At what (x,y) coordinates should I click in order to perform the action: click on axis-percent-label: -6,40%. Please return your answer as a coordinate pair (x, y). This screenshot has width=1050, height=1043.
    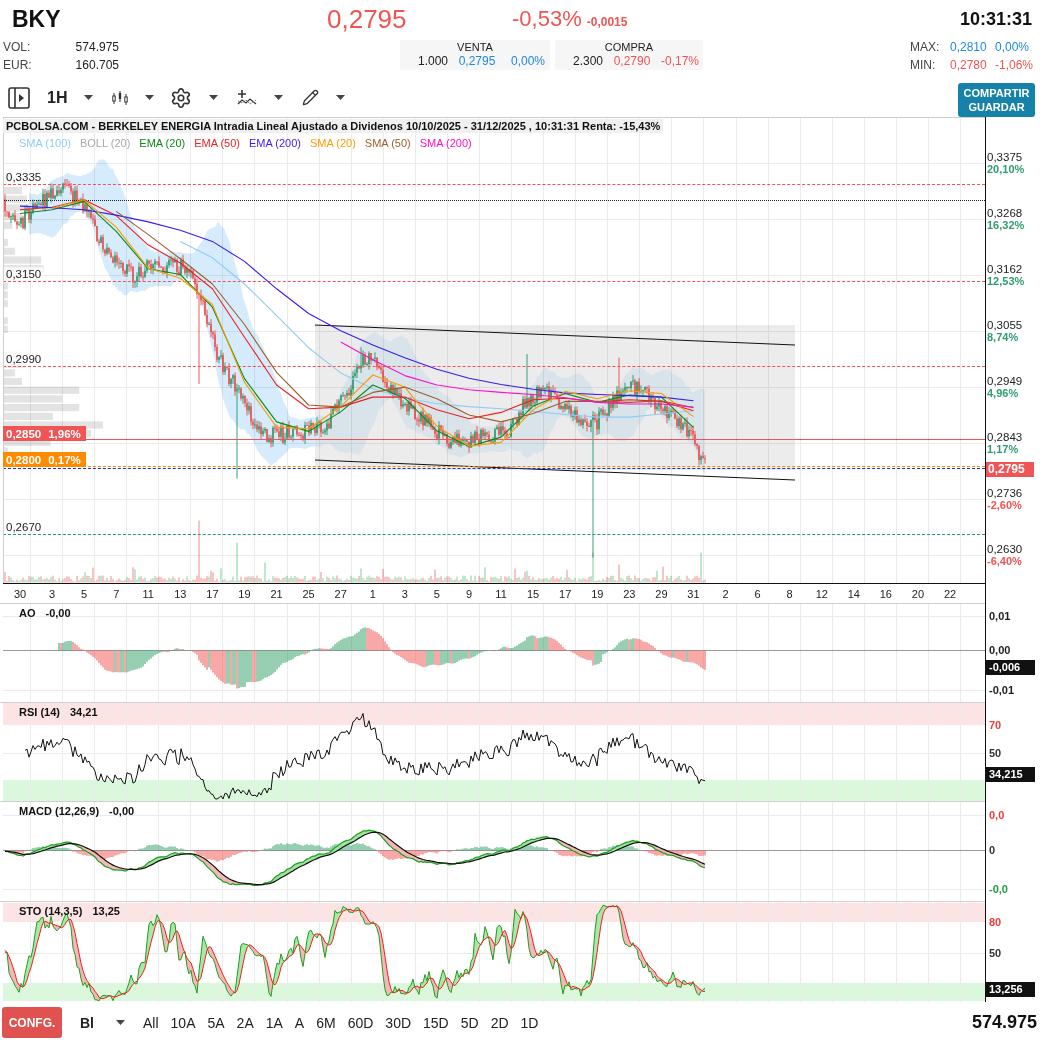
    Looking at the image, I should click on (1005, 561).